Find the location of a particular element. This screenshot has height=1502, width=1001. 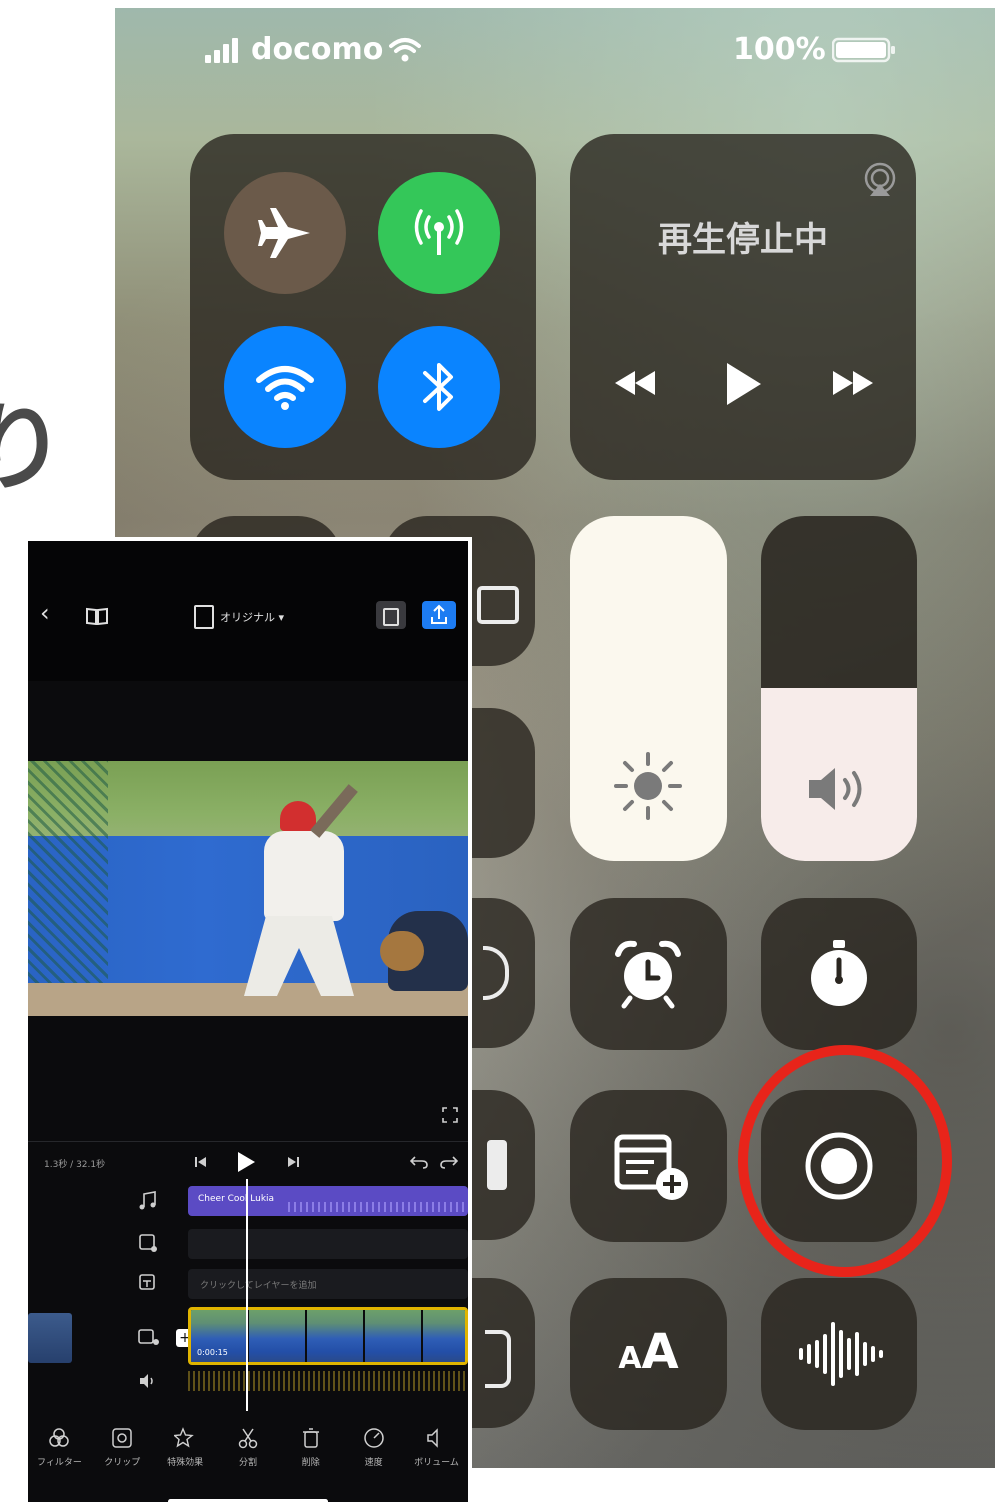

volume-icon is located at coordinates (433, 1438).